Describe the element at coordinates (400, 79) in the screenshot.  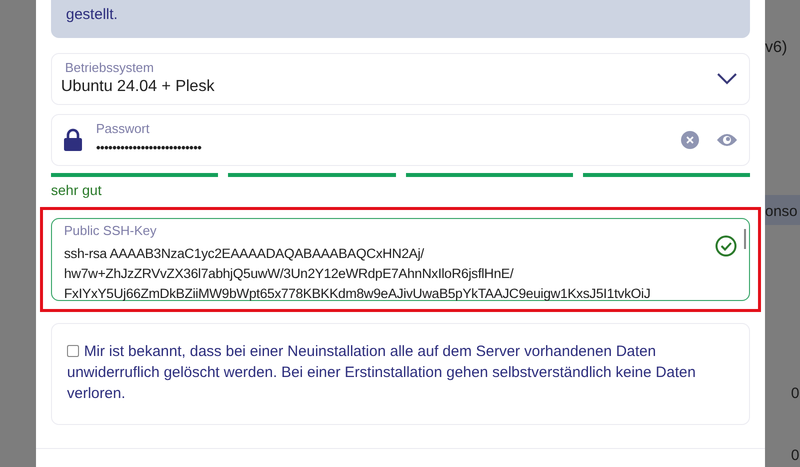
I see `os-select: Betriebssystem Ubuntu 24.04 + Plesk` at that location.